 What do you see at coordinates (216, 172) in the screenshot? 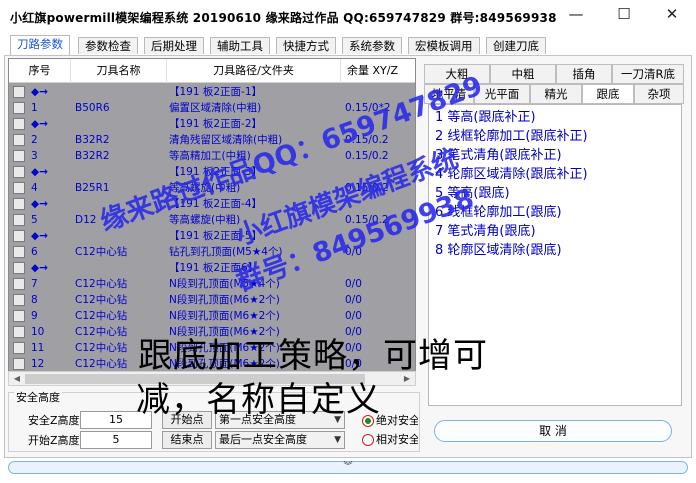
I see `folder-name: 【191 板2正面-3】` at bounding box center [216, 172].